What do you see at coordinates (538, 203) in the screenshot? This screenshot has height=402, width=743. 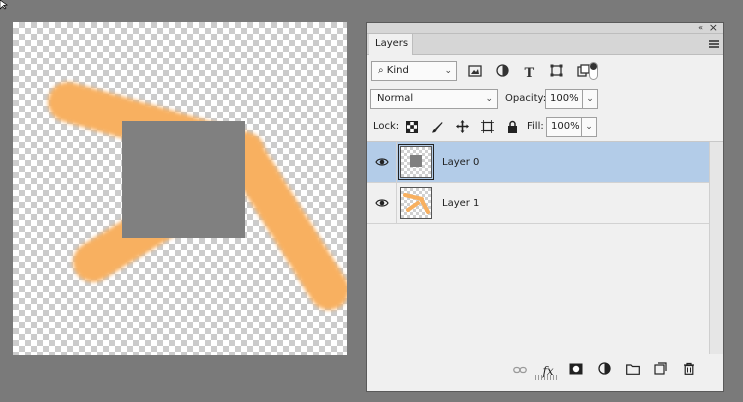 I see `layer-row-1: Layer 1` at bounding box center [538, 203].